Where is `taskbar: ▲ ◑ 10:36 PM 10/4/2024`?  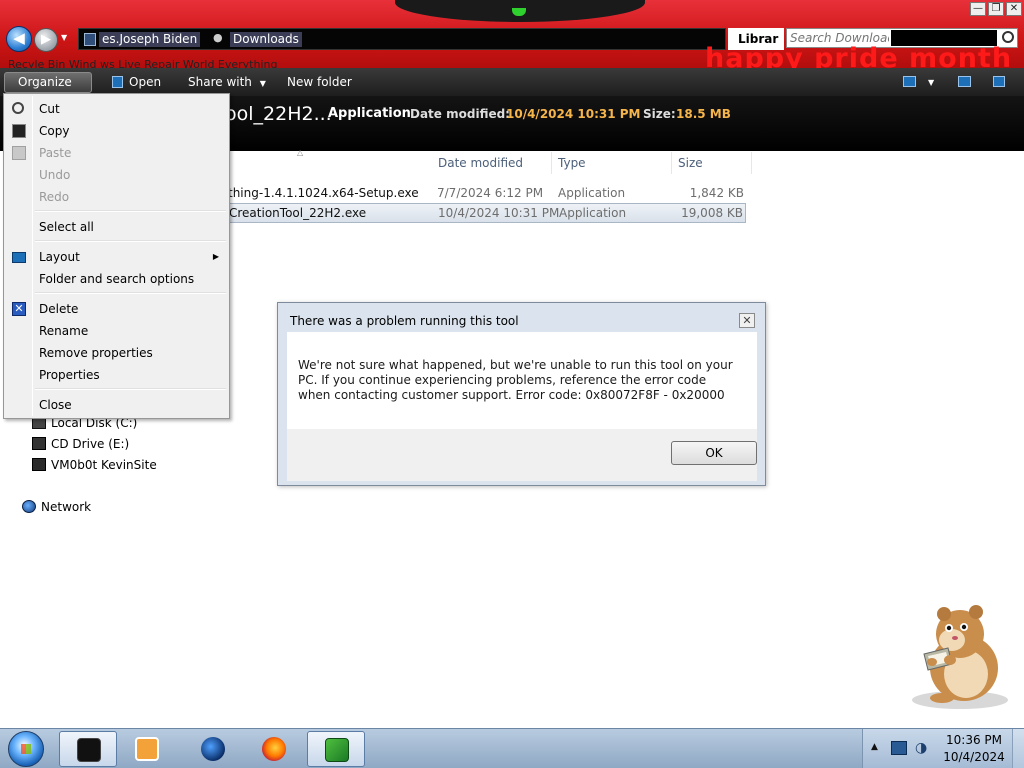 taskbar: ▲ ◑ 10:36 PM 10/4/2024 is located at coordinates (512, 748).